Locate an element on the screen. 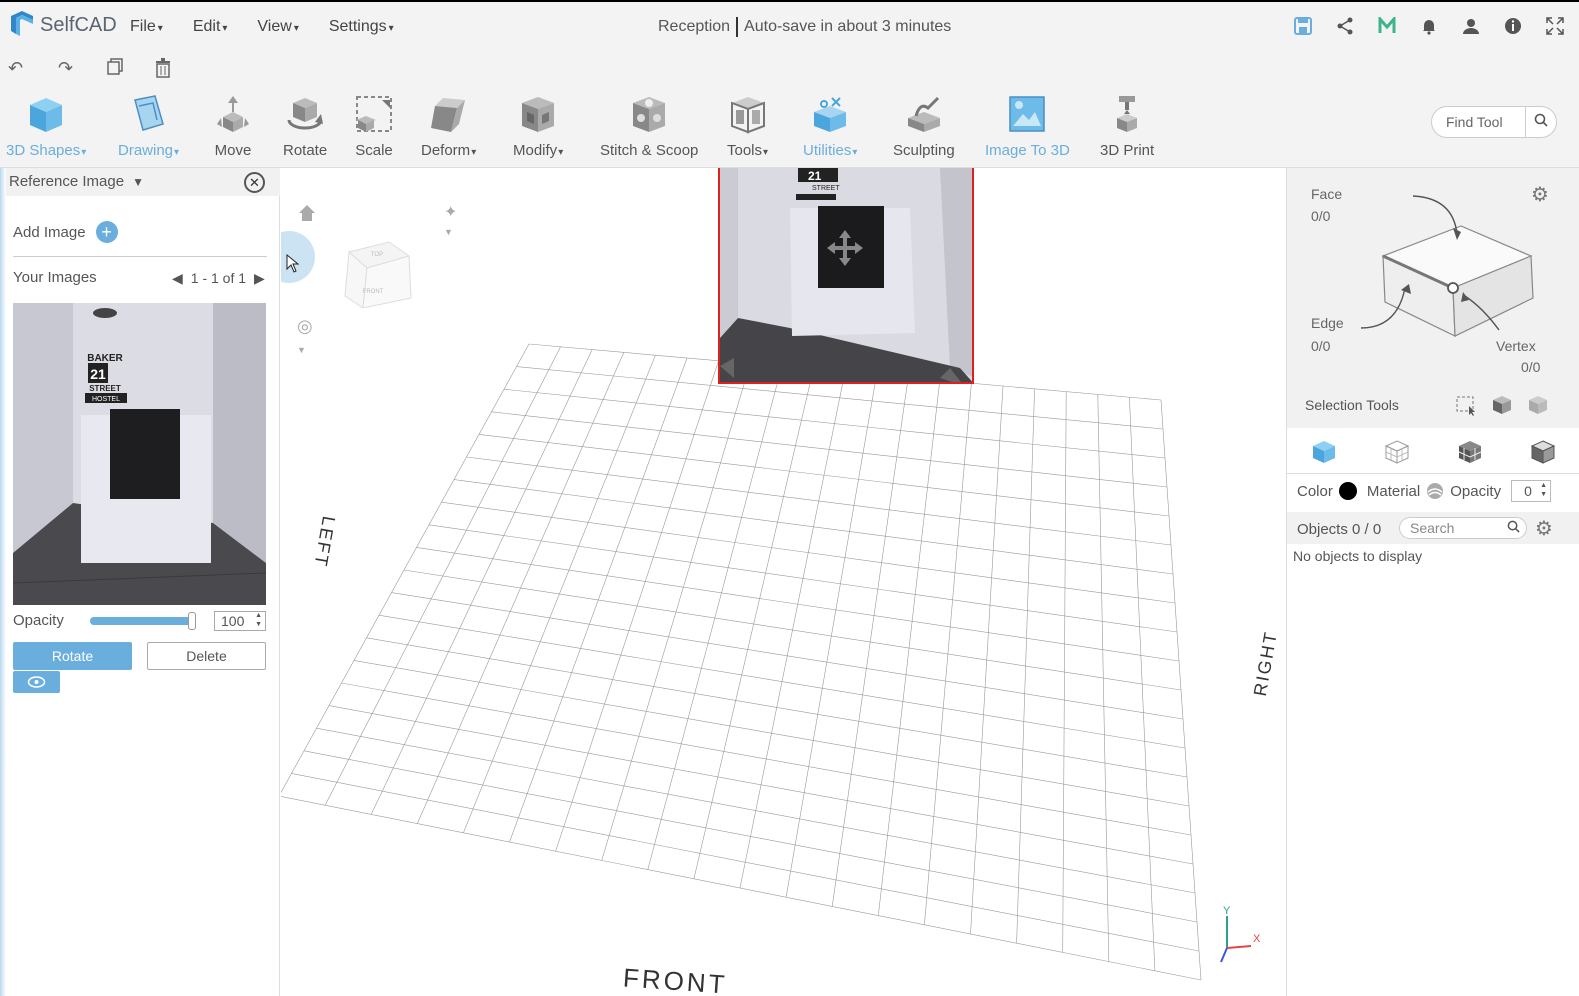 Image resolution: width=1579 pixels, height=996 pixels. camera-target-icon: ◎ ▼ is located at coordinates (305, 337).